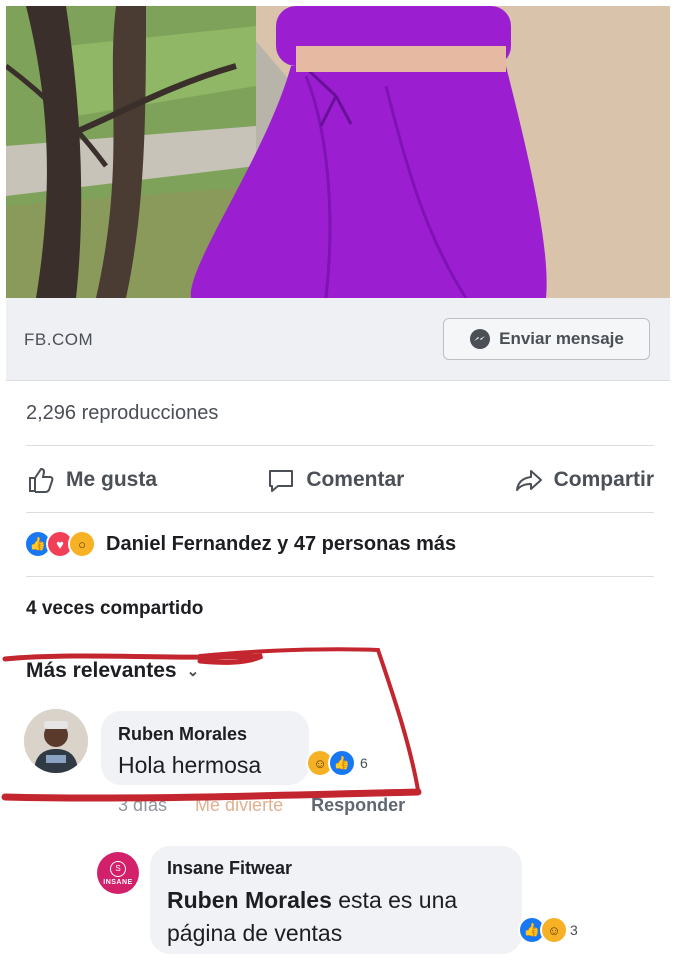 The image size is (677, 960). What do you see at coordinates (239, 805) in the screenshot?
I see `comment-like-link: Me divierte` at bounding box center [239, 805].